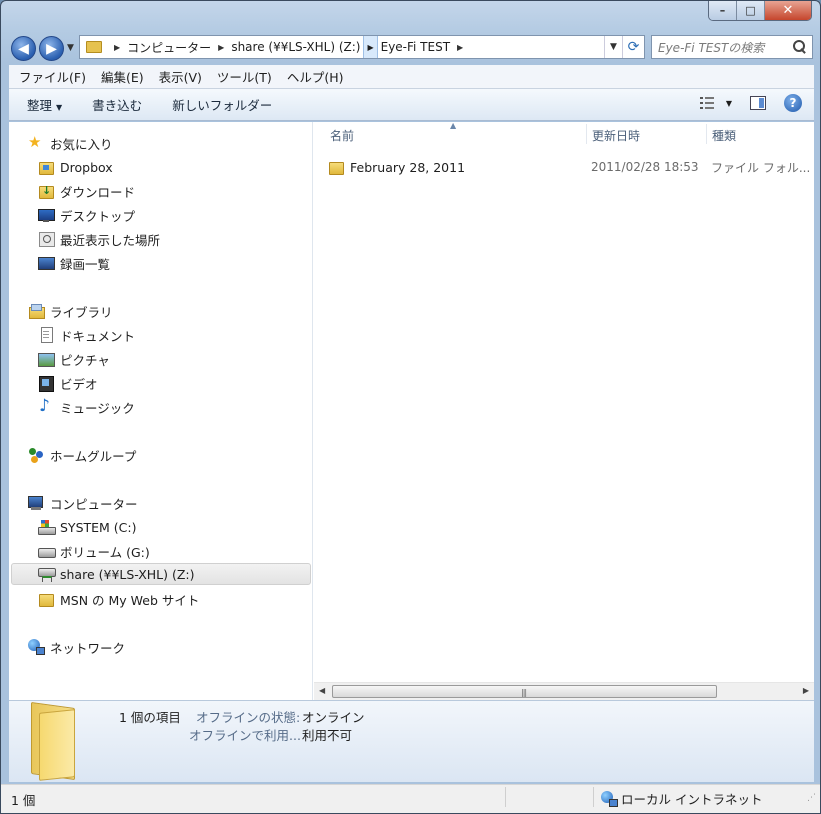  I want to click on nav-network: ネットワーク, so click(76, 647).